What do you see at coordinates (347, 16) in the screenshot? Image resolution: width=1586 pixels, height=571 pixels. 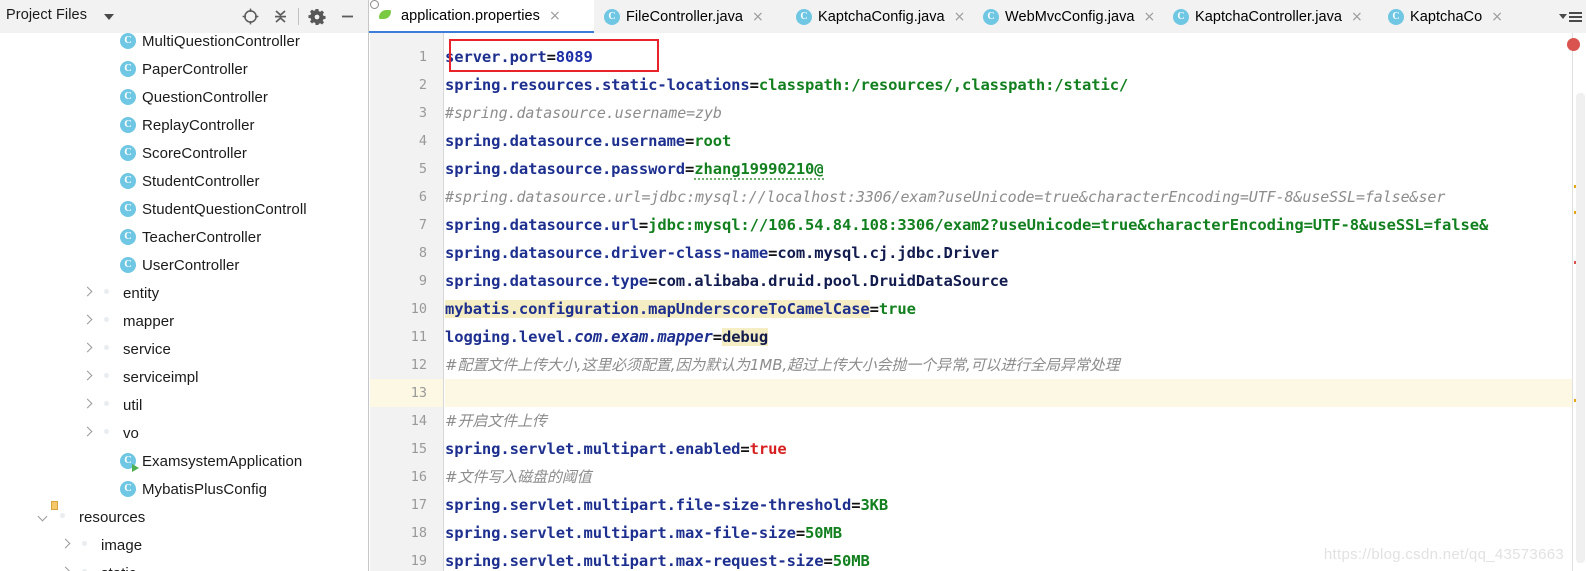 I see `minimize-icon` at bounding box center [347, 16].